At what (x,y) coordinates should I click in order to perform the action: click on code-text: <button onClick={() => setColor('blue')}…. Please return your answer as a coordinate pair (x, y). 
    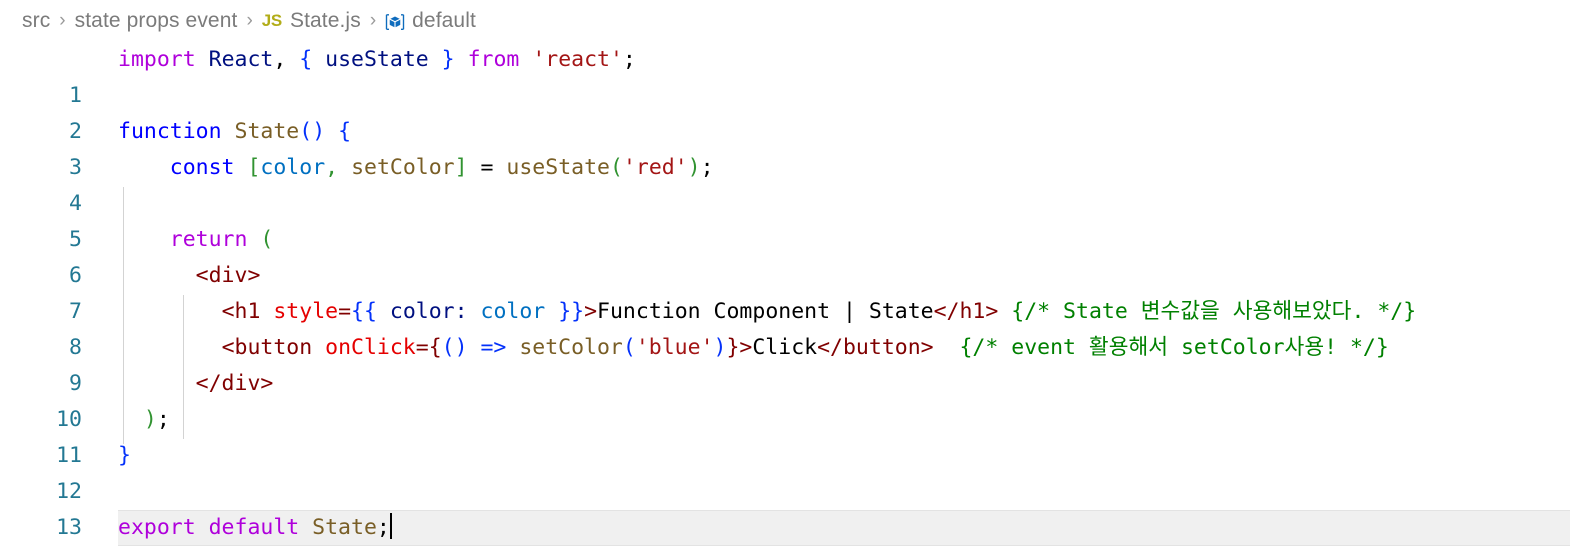
    Looking at the image, I should click on (805, 347).